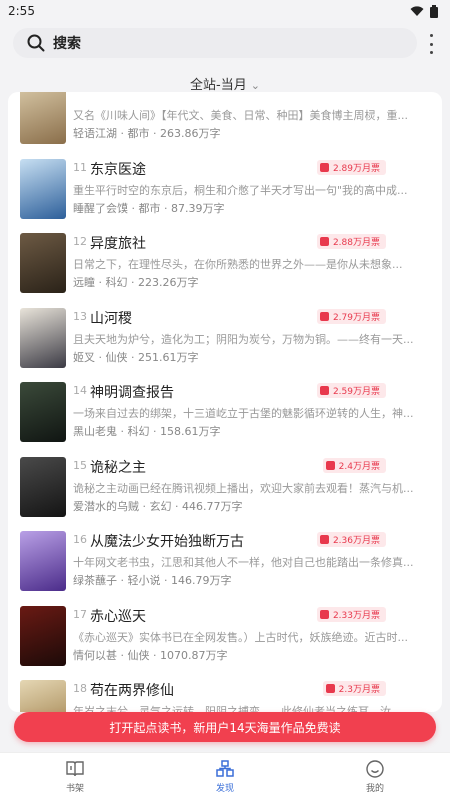  Describe the element at coordinates (147, 133) in the screenshot. I see `book-meta: 轻语江湖 · 都市 · 263.86万字` at that location.